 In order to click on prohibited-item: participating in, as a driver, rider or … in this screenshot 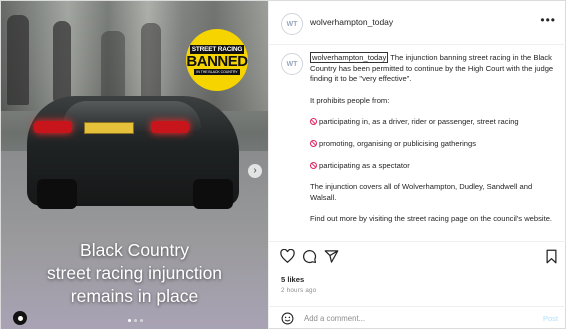, I will do `click(419, 122)`.